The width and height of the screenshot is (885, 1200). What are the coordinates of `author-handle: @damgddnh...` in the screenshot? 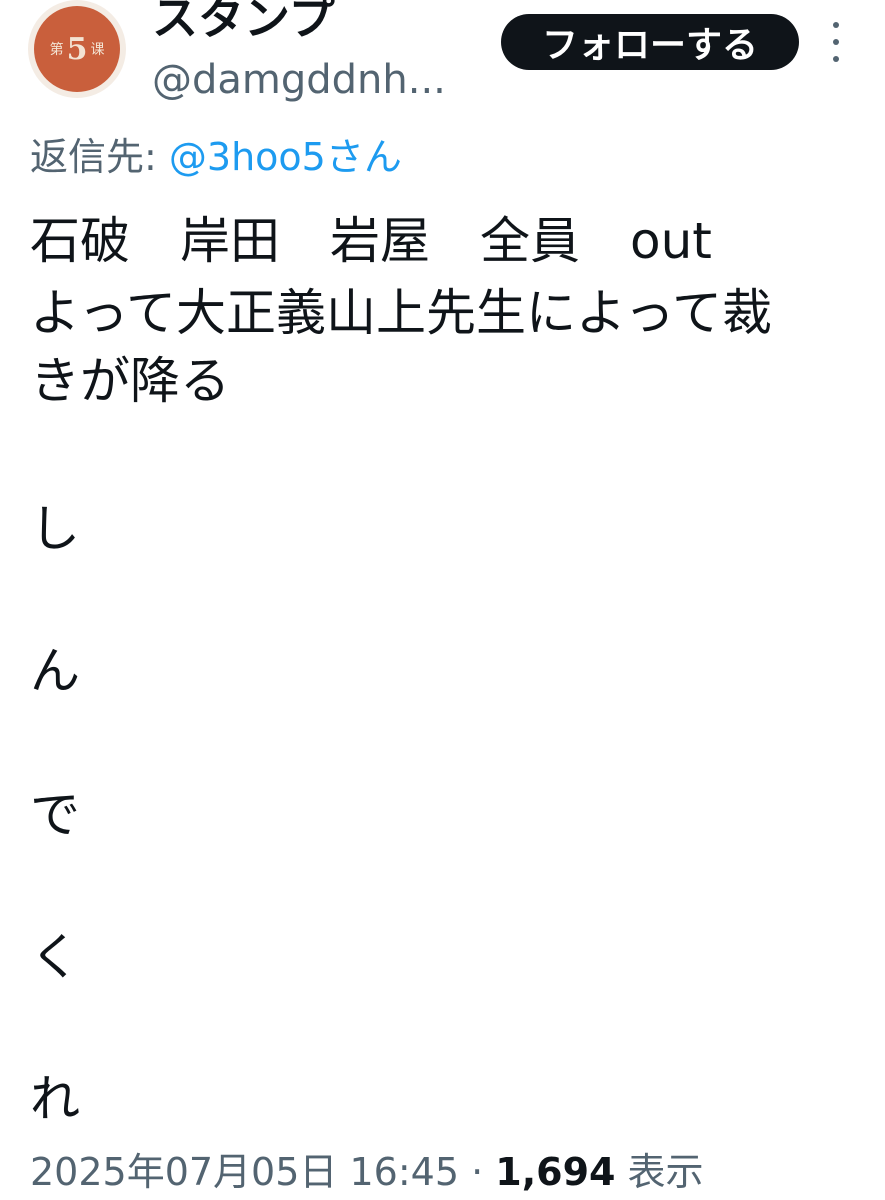 It's located at (299, 80).